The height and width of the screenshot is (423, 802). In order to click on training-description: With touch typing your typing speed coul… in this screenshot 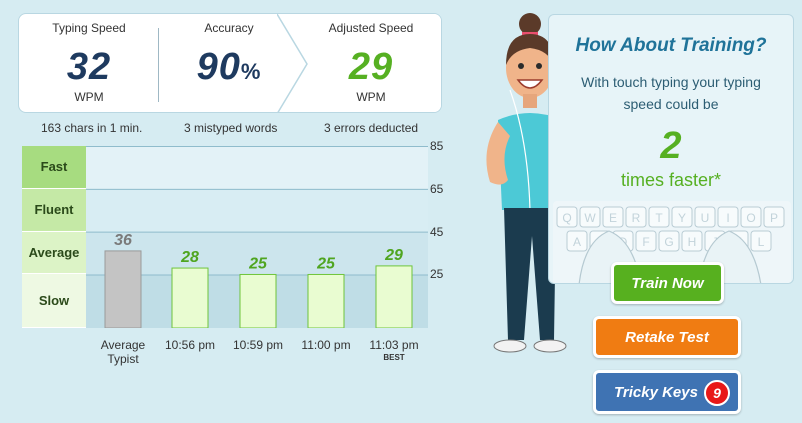, I will do `click(671, 93)`.